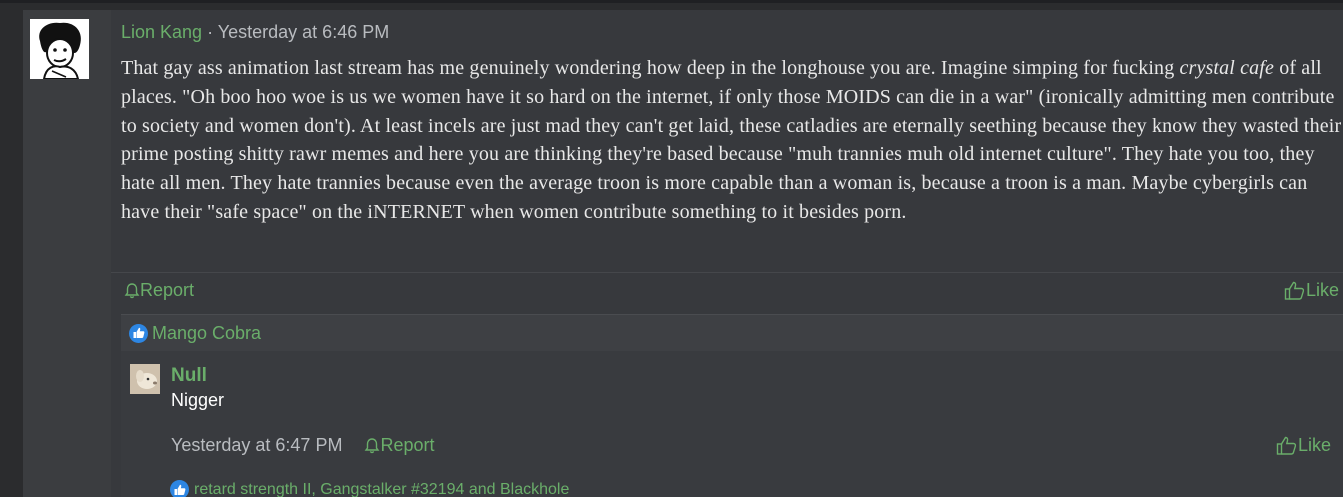  I want to click on comment-like-button: Like, so click(1303, 445).